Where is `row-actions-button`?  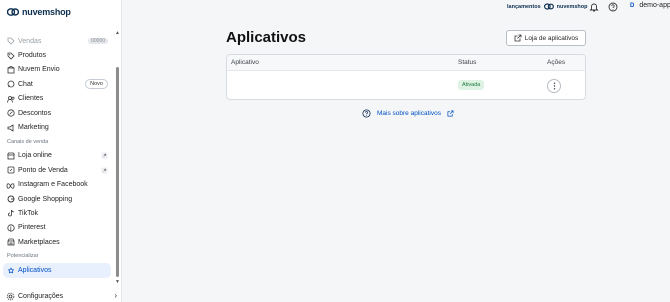
row-actions-button is located at coordinates (554, 86).